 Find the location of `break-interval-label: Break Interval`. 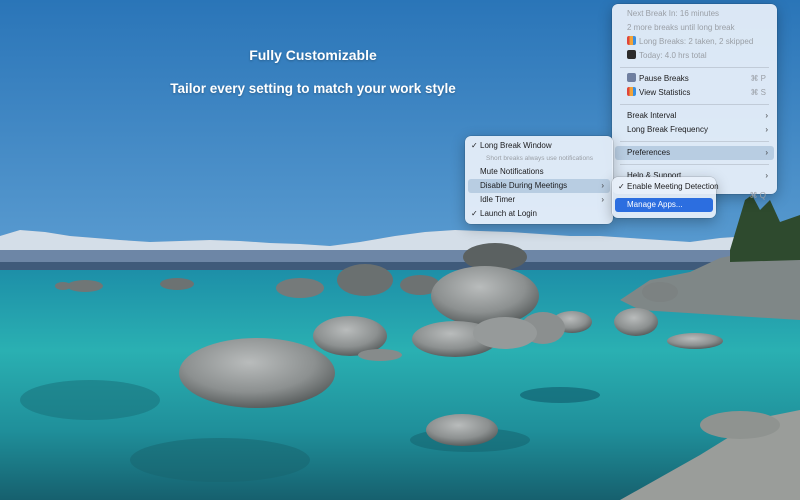

break-interval-label: Break Interval is located at coordinates (652, 115).